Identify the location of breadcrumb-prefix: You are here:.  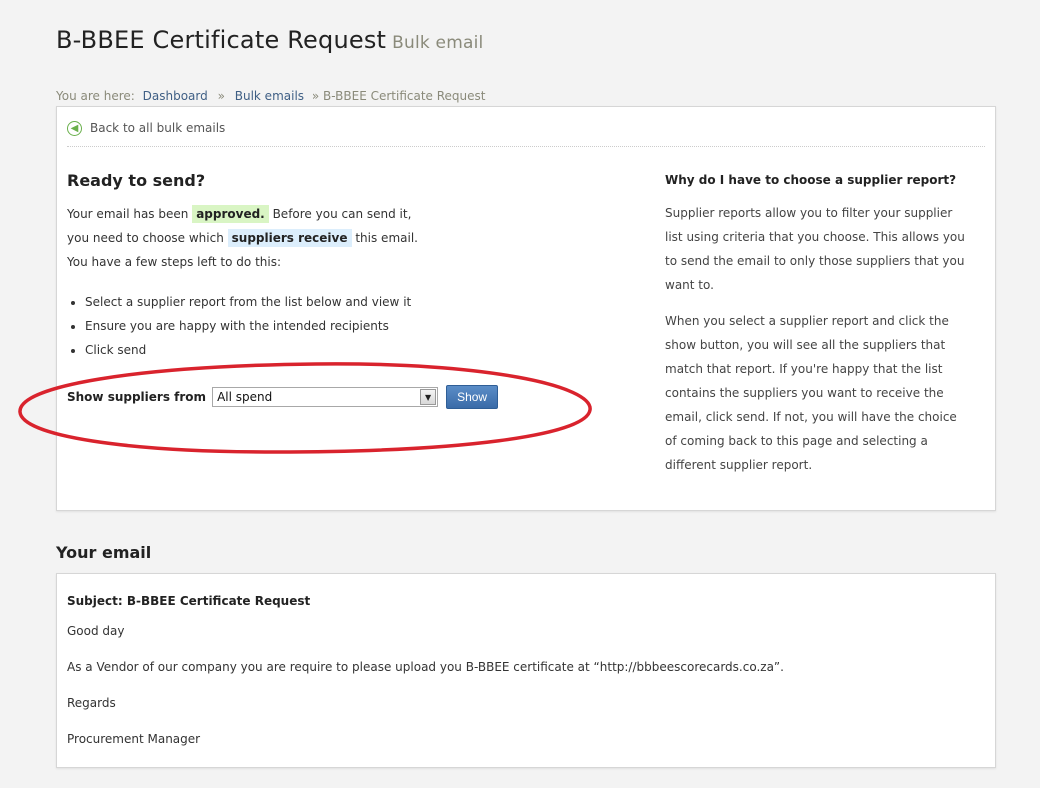
(95, 96).